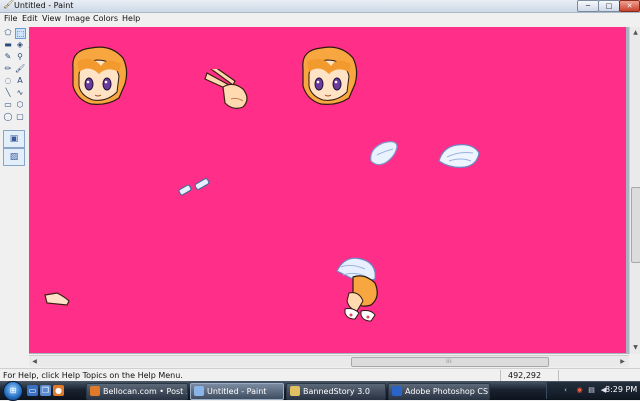 Image resolution: width=640 pixels, height=401 pixels. I want to click on menu-file: File, so click(10, 18).